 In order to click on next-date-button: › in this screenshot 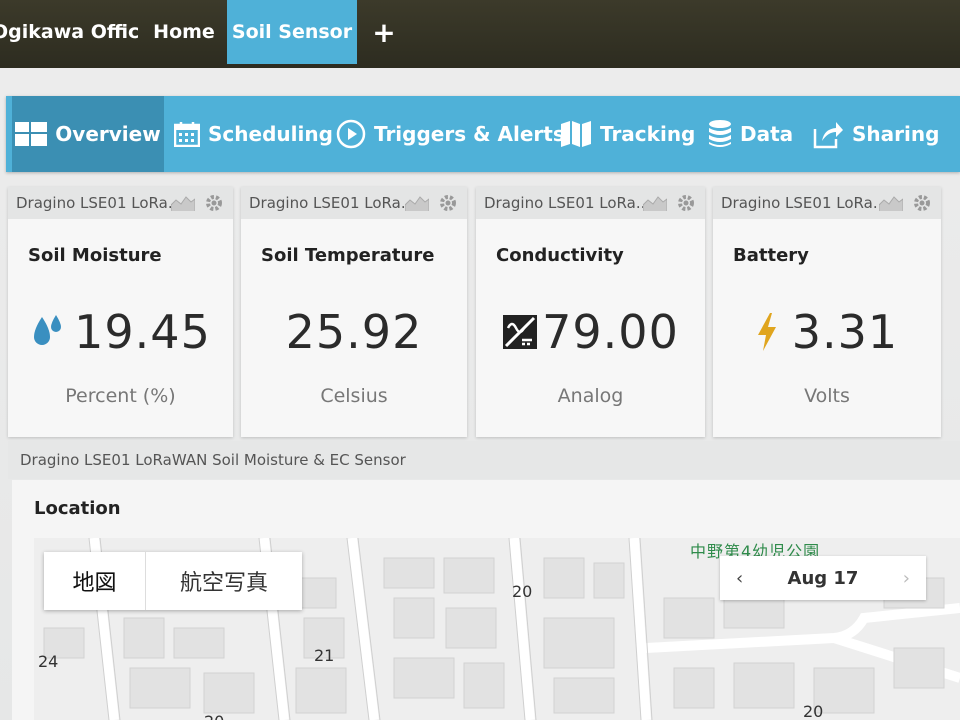, I will do `click(906, 578)`.